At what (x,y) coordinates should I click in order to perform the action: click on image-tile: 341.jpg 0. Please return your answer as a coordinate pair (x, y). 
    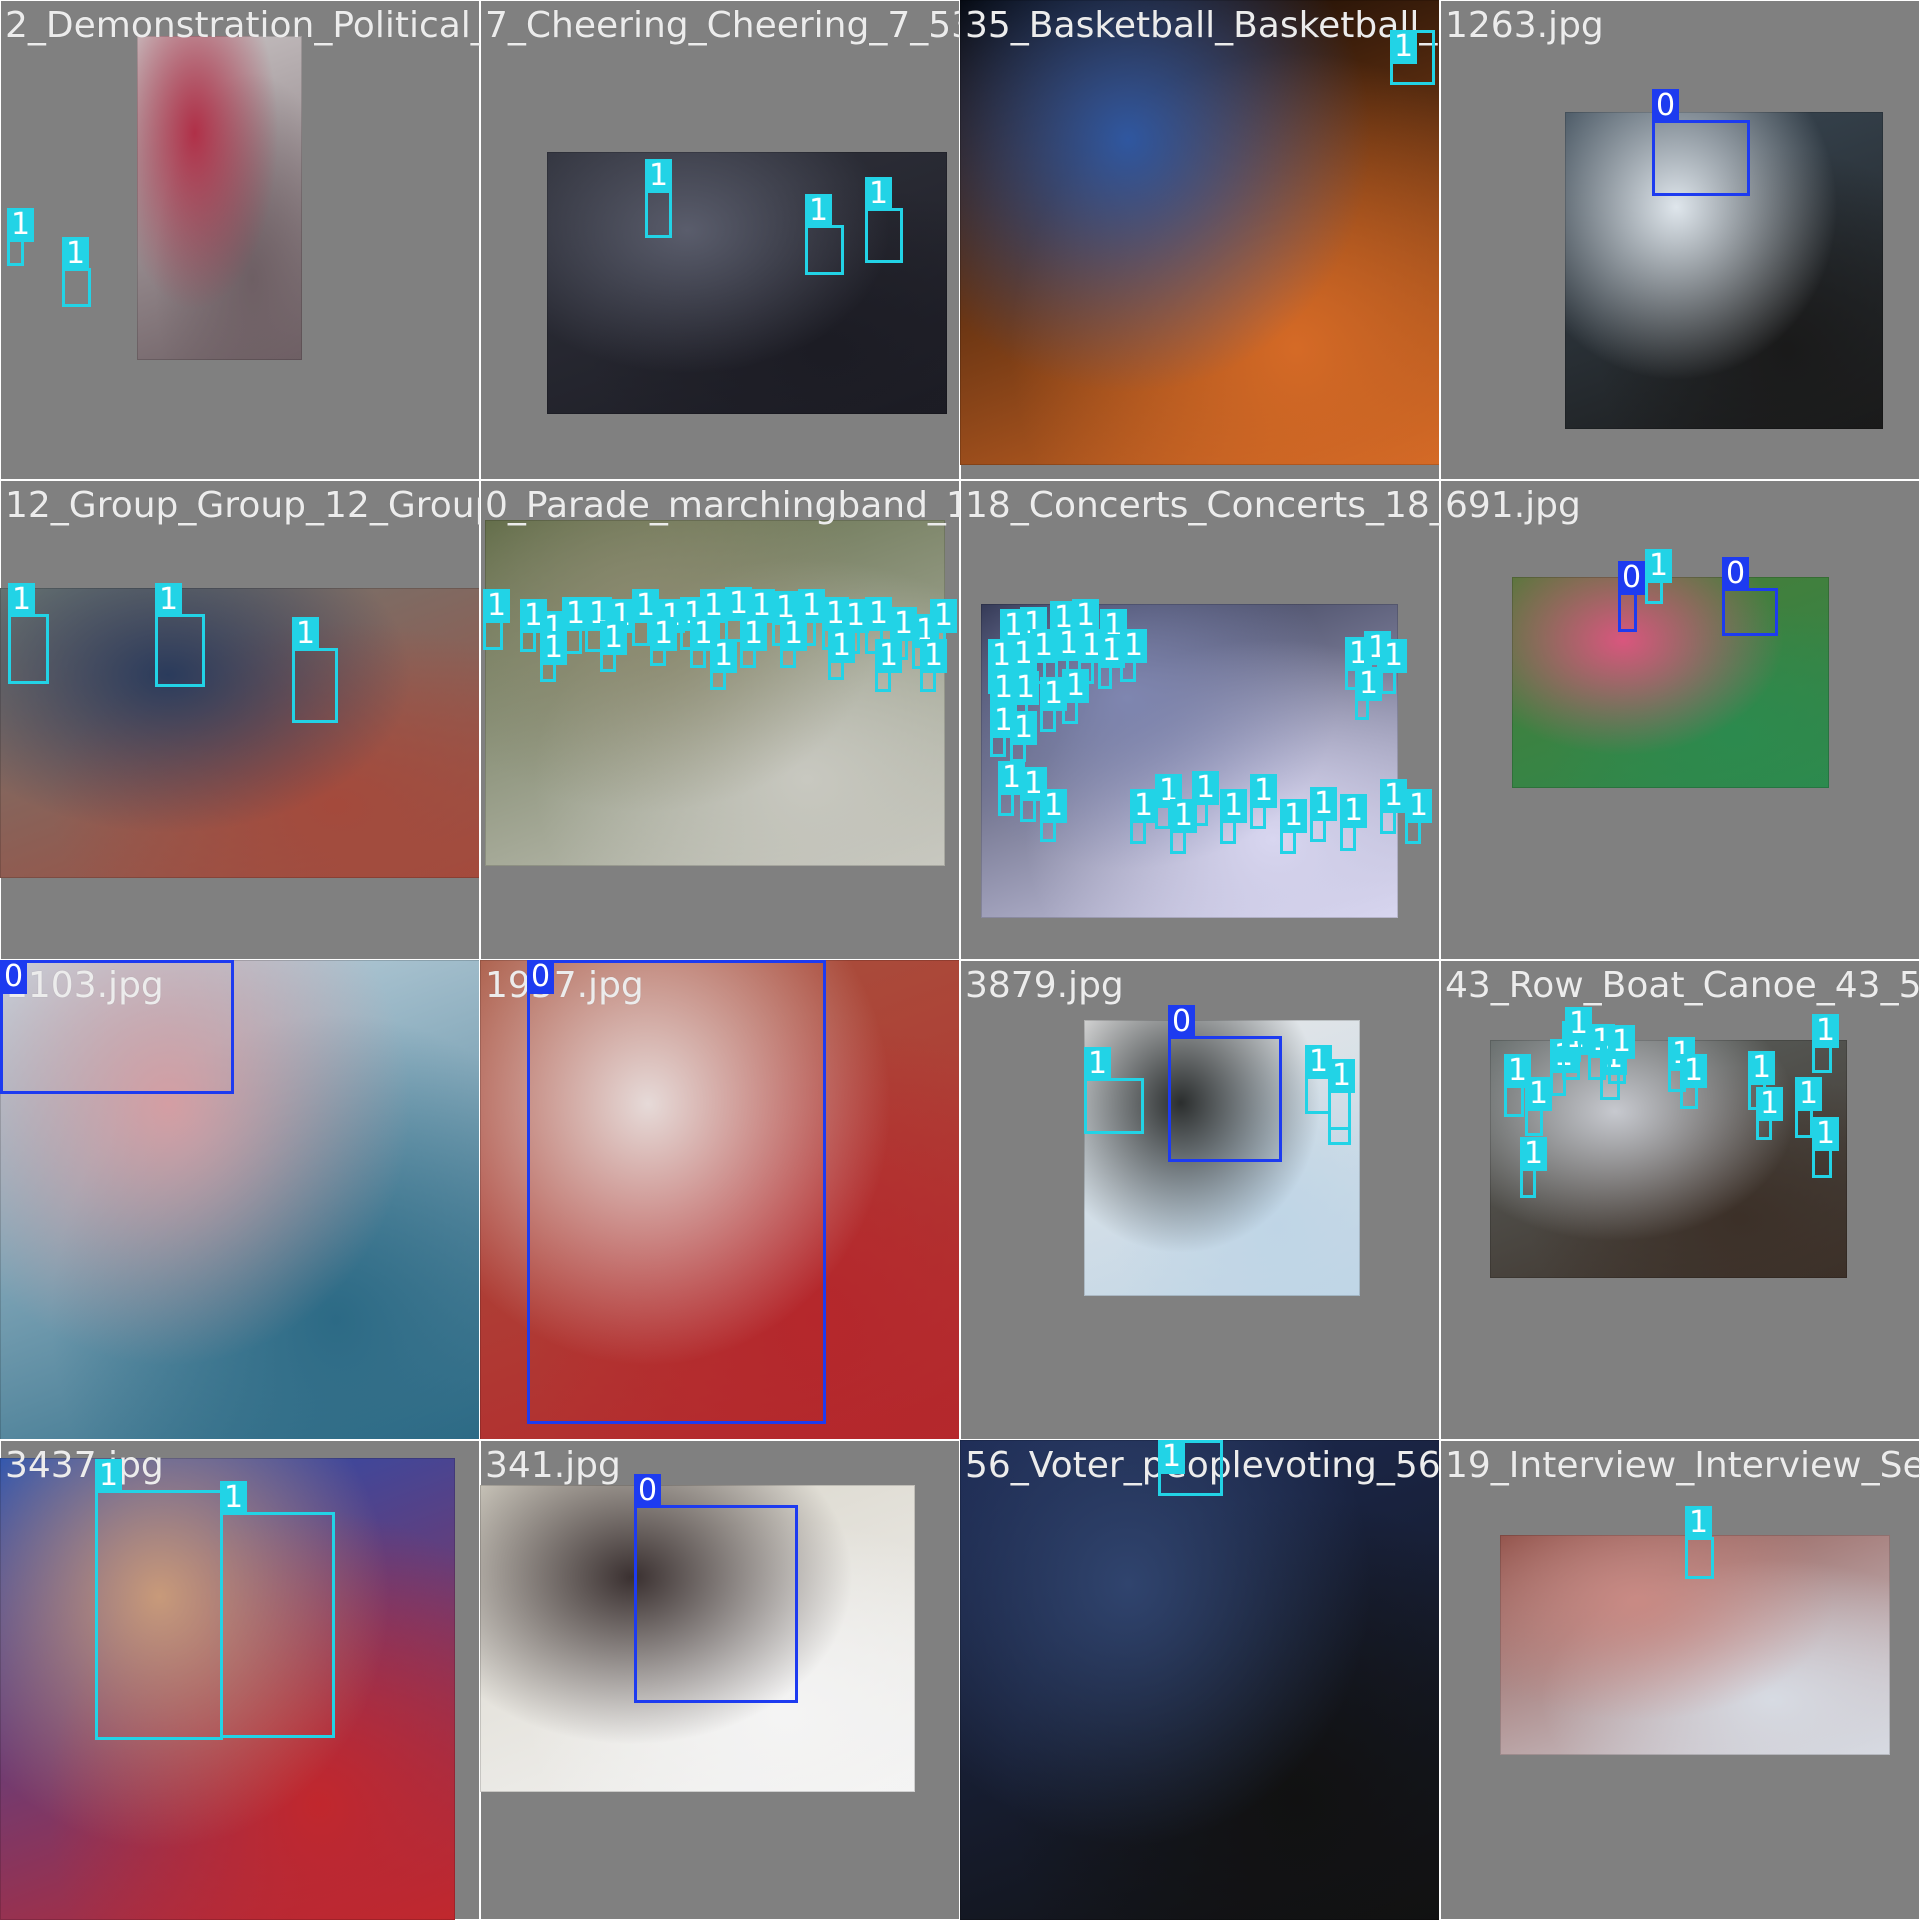
    Looking at the image, I should click on (720, 1679).